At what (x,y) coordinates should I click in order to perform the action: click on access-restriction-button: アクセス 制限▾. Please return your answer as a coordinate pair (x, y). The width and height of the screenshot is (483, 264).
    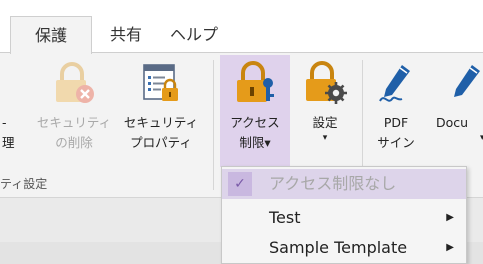
    Looking at the image, I should click on (255, 111).